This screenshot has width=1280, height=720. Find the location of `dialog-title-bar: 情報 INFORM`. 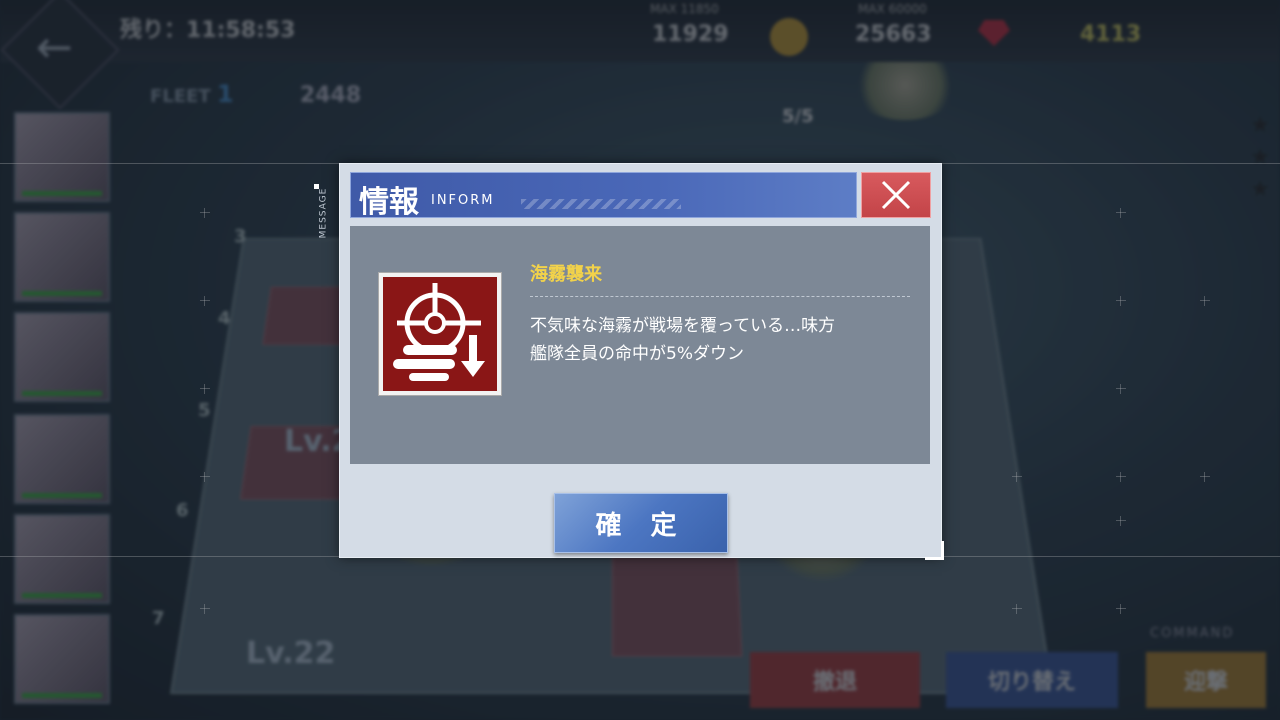

dialog-title-bar: 情報 INFORM is located at coordinates (603, 196).